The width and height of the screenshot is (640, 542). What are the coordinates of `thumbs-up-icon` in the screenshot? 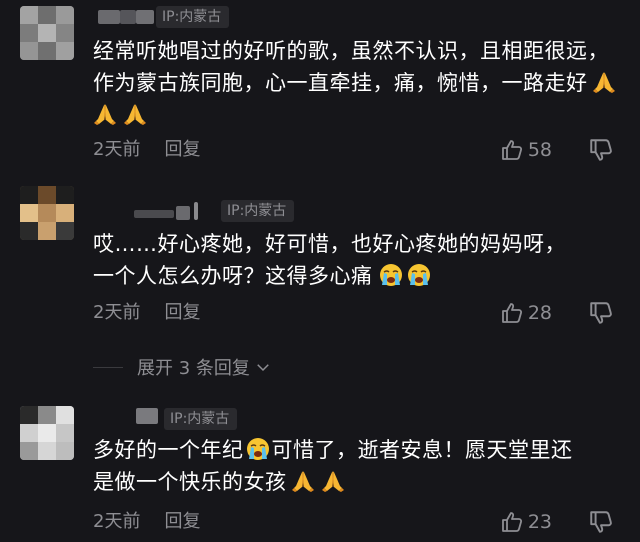 It's located at (512, 522).